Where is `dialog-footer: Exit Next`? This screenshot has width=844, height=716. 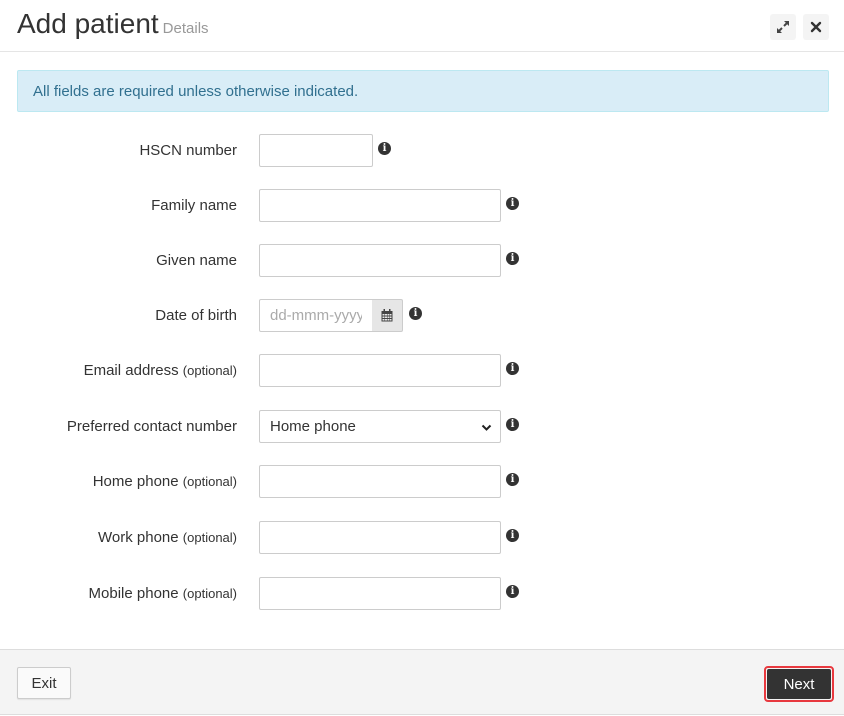 dialog-footer: Exit Next is located at coordinates (422, 682).